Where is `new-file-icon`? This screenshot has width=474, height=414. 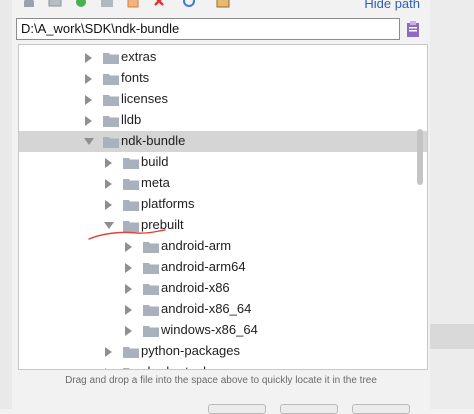 new-file-icon is located at coordinates (133, 4).